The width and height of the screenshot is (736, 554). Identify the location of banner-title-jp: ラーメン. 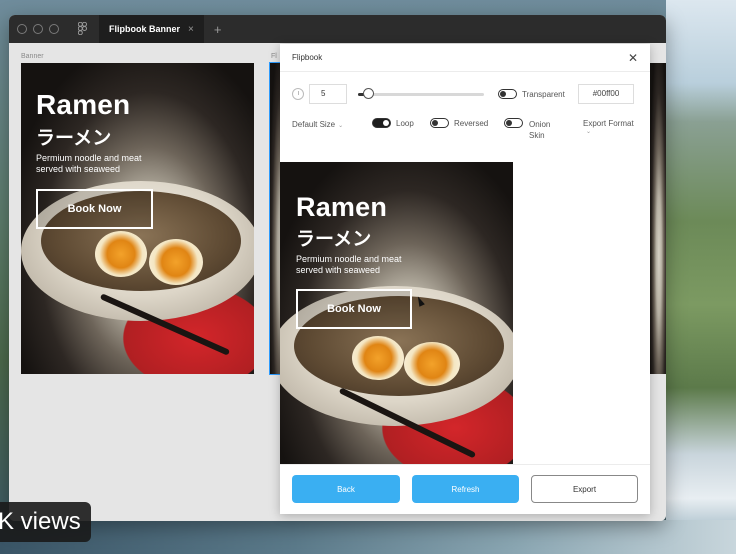
(74, 138).